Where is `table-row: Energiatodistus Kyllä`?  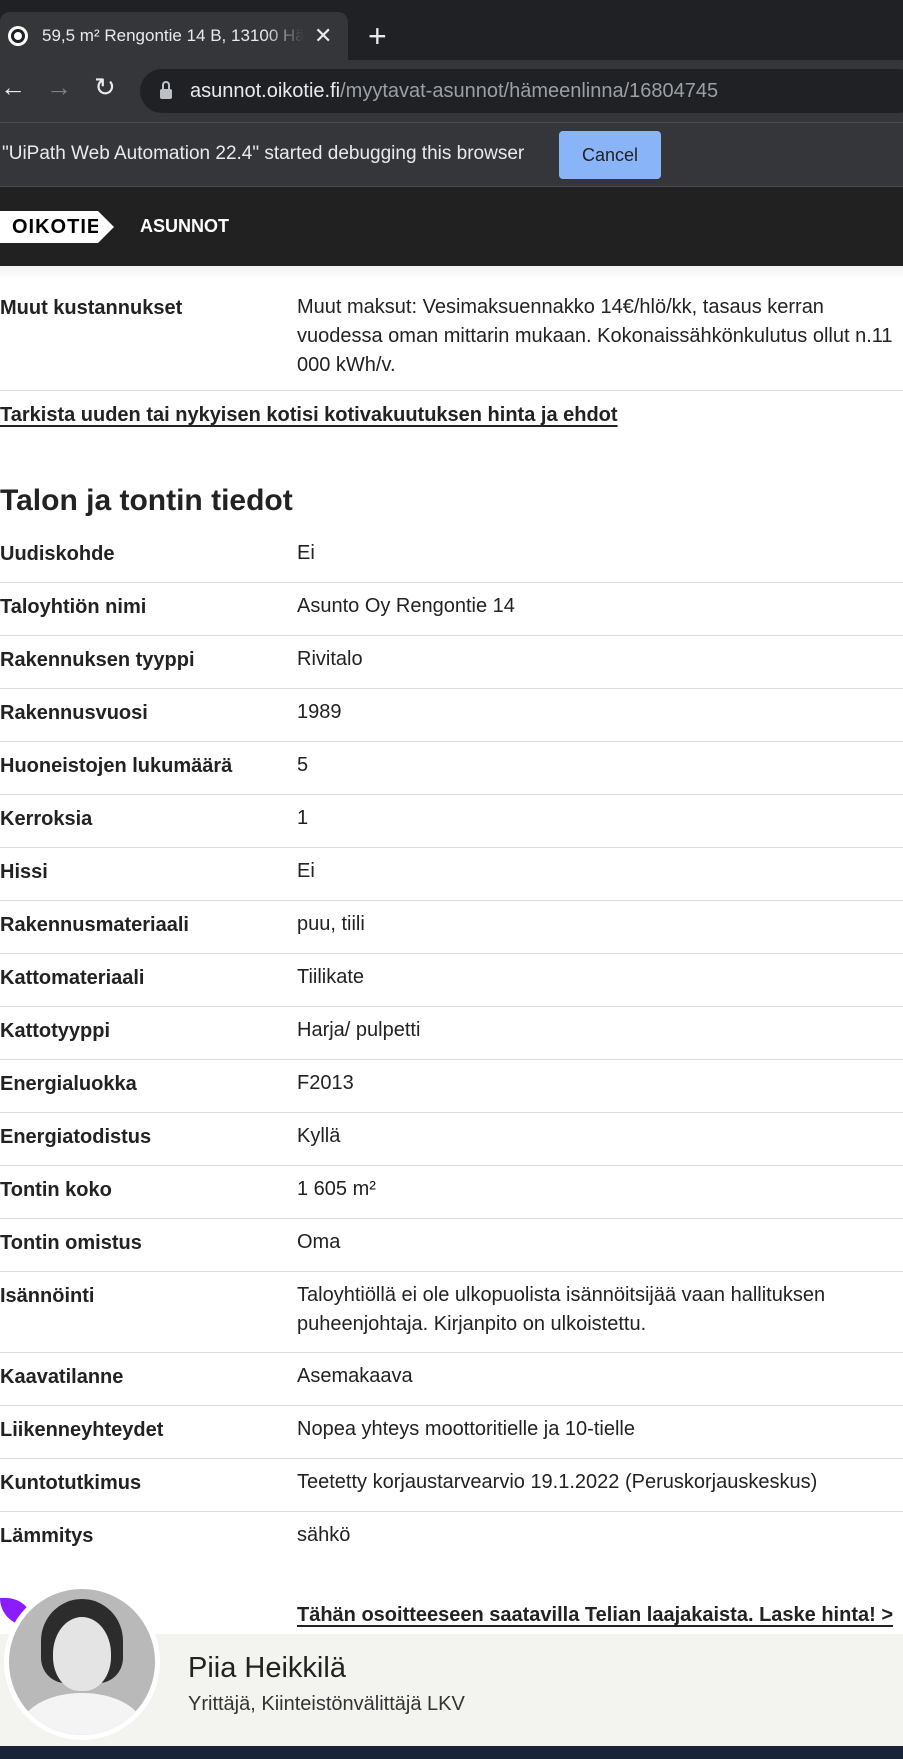
table-row: Energiatodistus Kyllä is located at coordinates (451, 1139).